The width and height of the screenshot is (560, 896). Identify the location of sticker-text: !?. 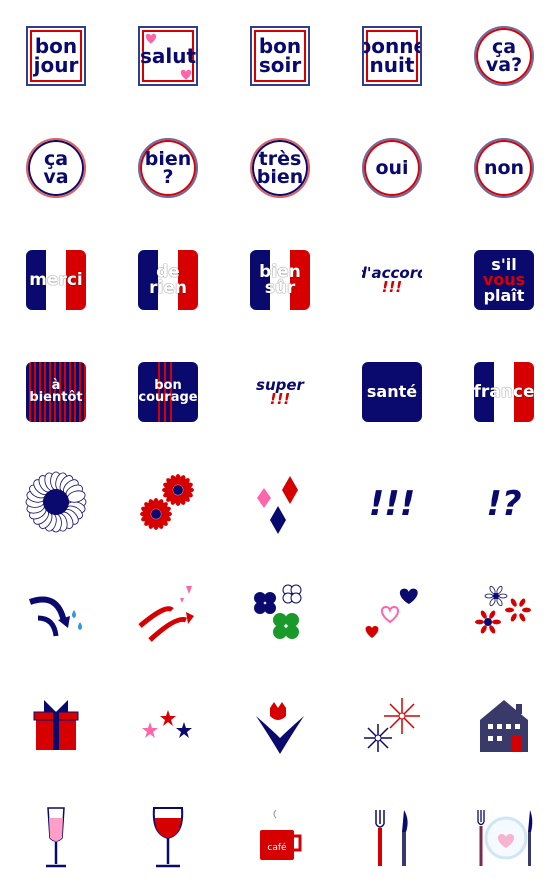
(504, 503).